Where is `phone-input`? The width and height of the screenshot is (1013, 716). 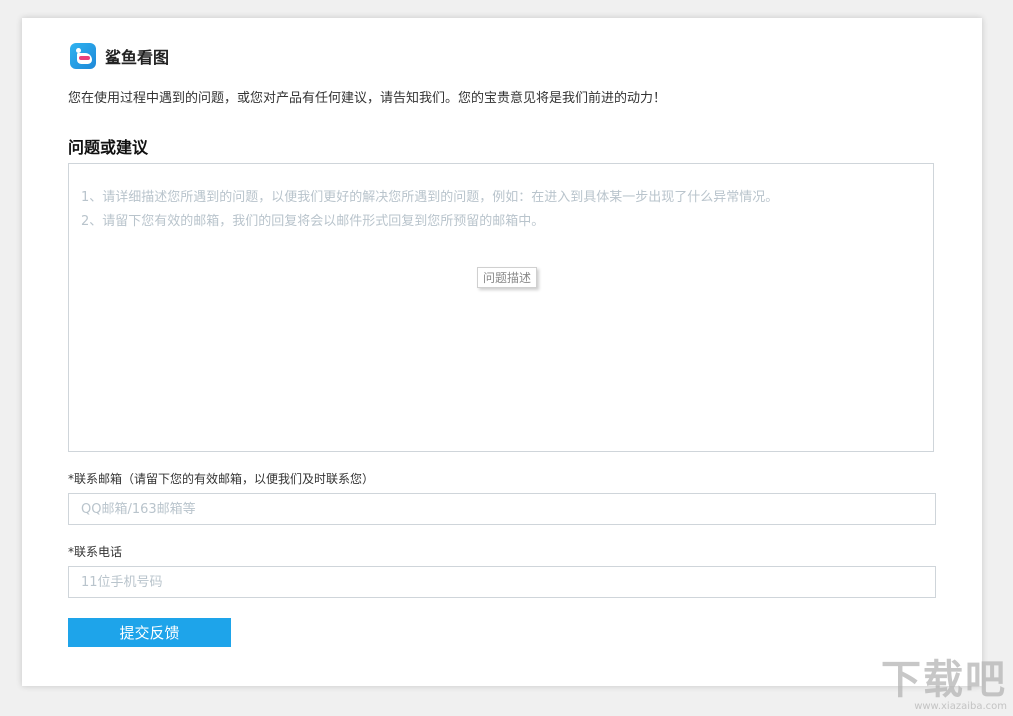
phone-input is located at coordinates (502, 582).